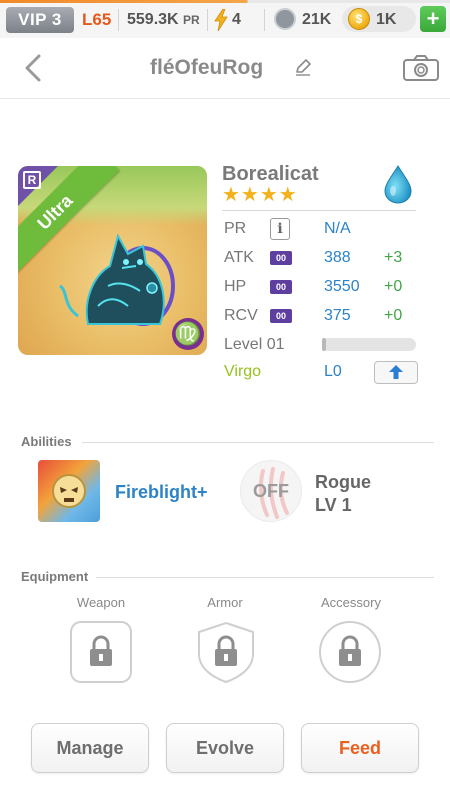 The image size is (450, 800). What do you see at coordinates (191, 20) in the screenshot?
I see `power-unit: PR` at bounding box center [191, 20].